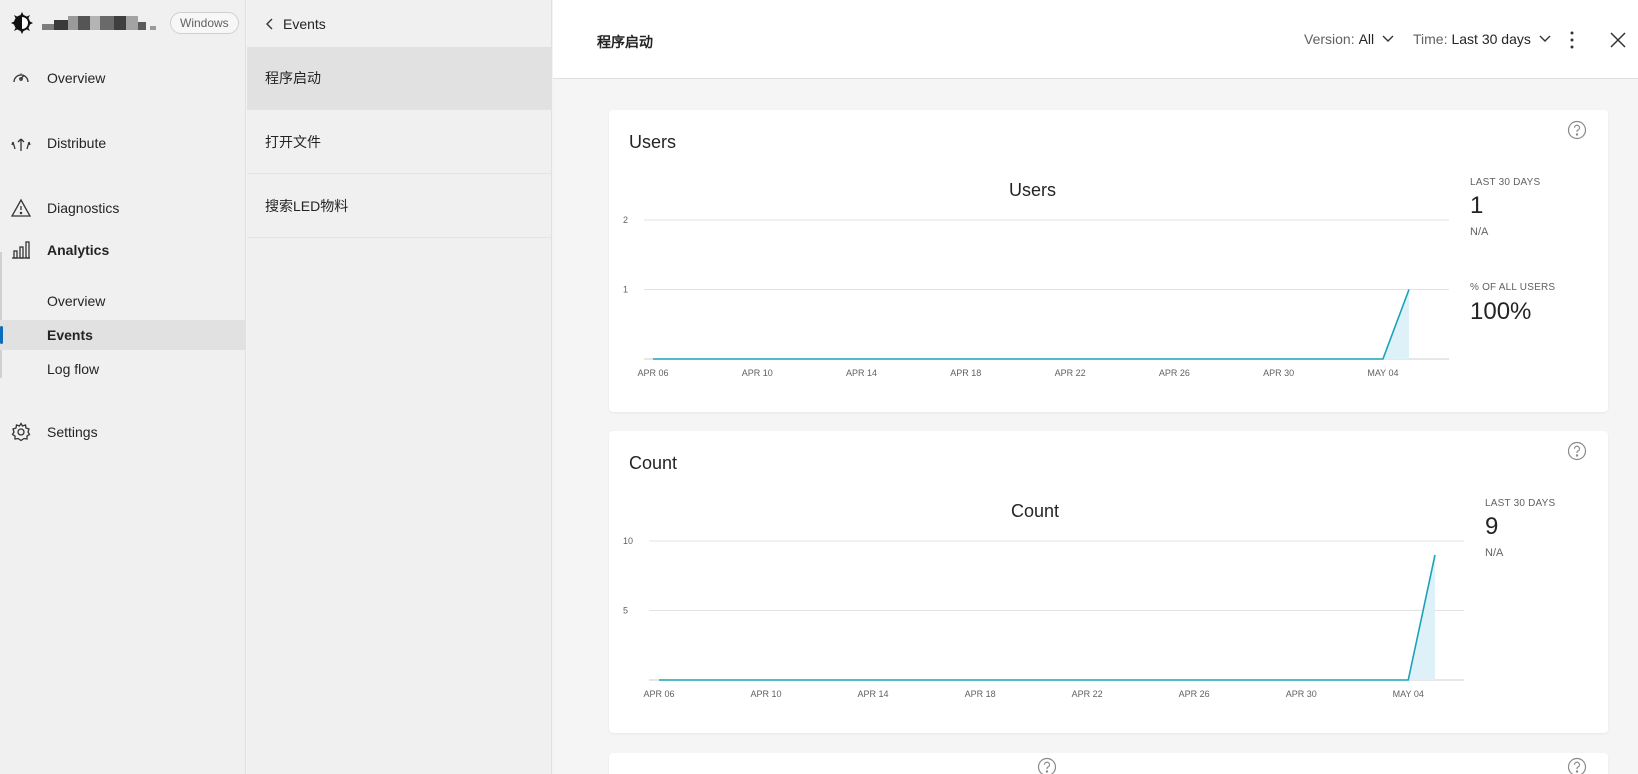 This screenshot has width=1638, height=774. I want to click on users-chart-title: Users, so click(1033, 190).